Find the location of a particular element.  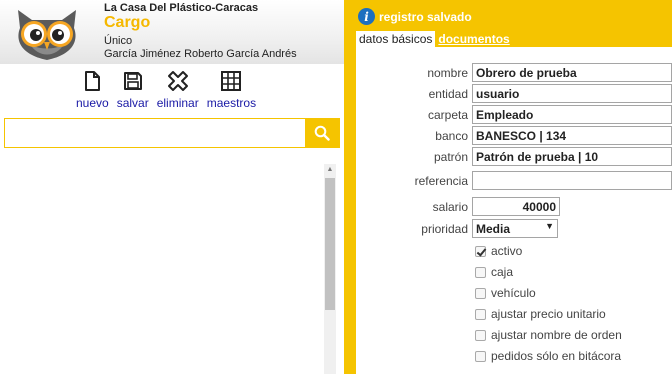

nombre-field: Obrero de prueba is located at coordinates (572, 72).